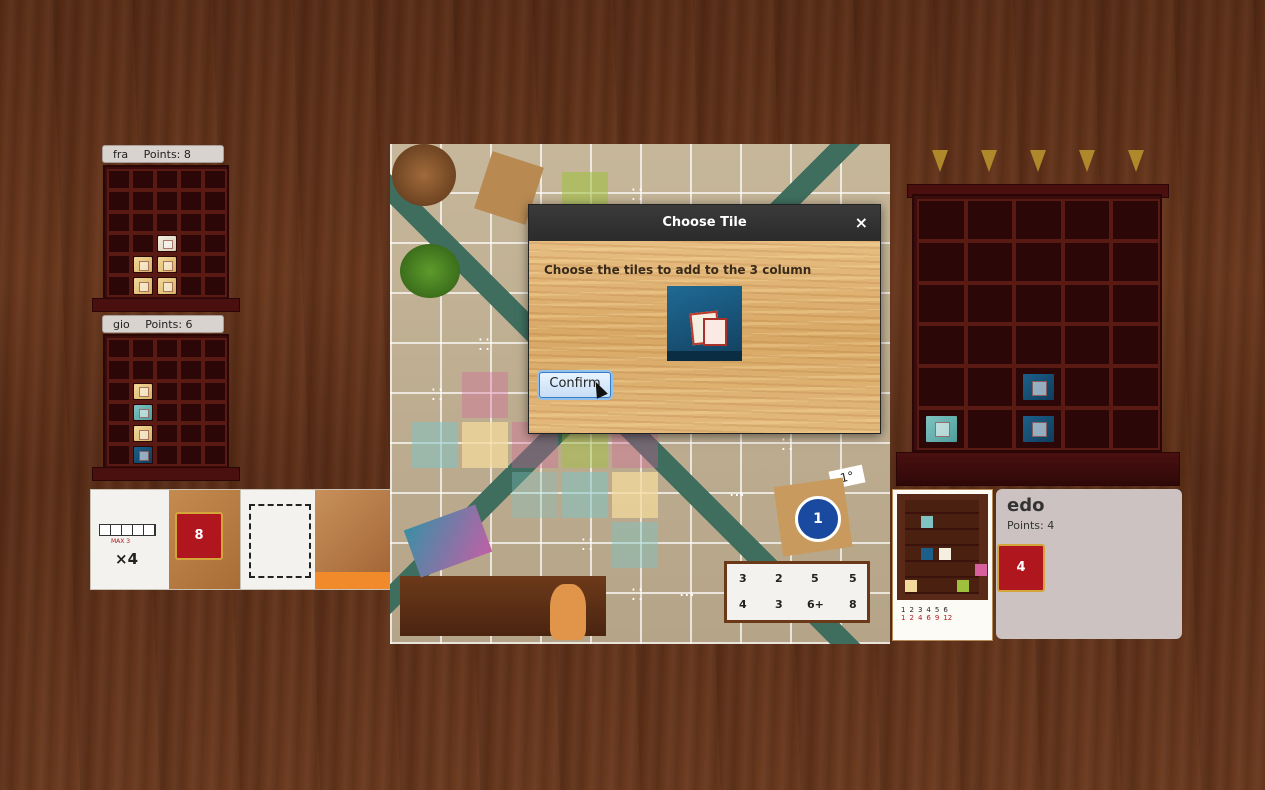  What do you see at coordinates (166, 474) in the screenshot?
I see `shelf-base-gio` at bounding box center [166, 474].